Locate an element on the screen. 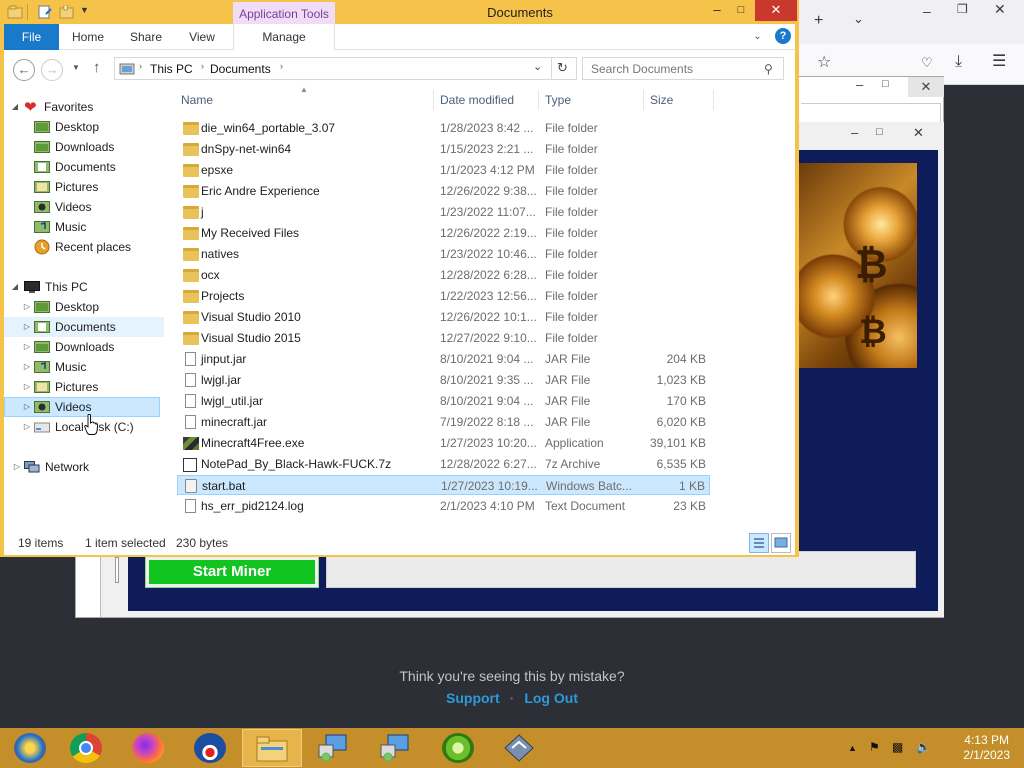  network-status-icon: ▩ is located at coordinates (897, 747).